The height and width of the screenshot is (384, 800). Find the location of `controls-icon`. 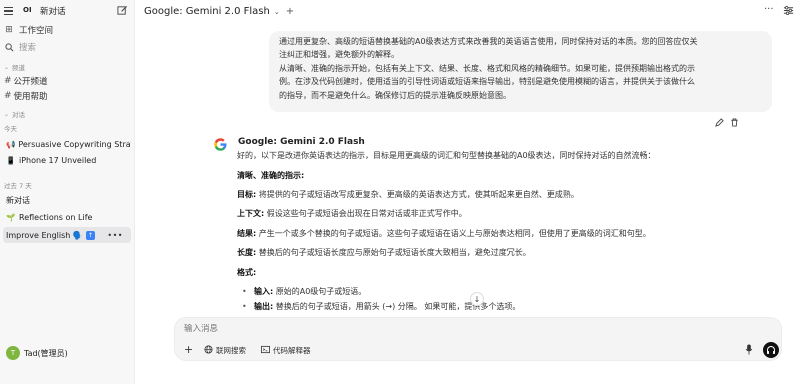

controls-icon is located at coordinates (788, 10).